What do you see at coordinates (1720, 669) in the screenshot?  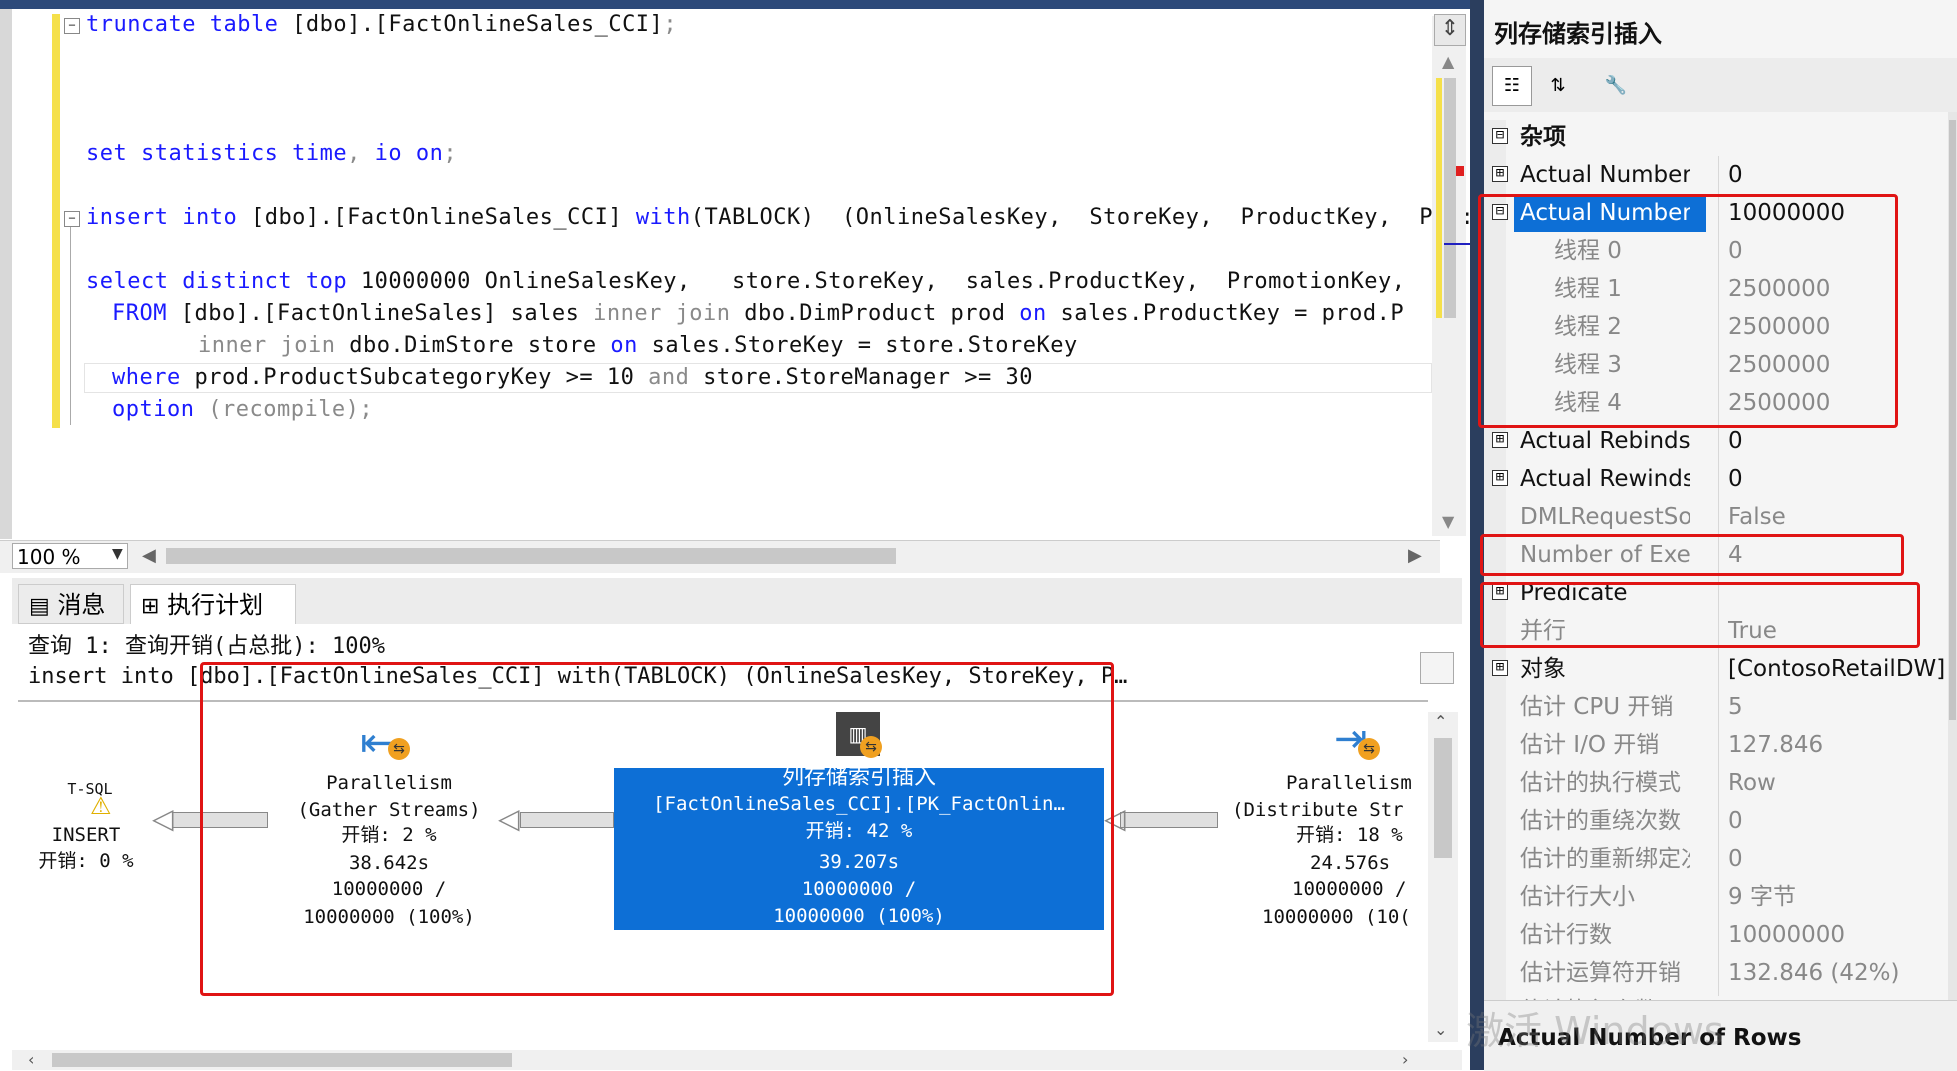 I see `property-row: ⊞ 对象 [ContosoRetailDW]` at bounding box center [1720, 669].